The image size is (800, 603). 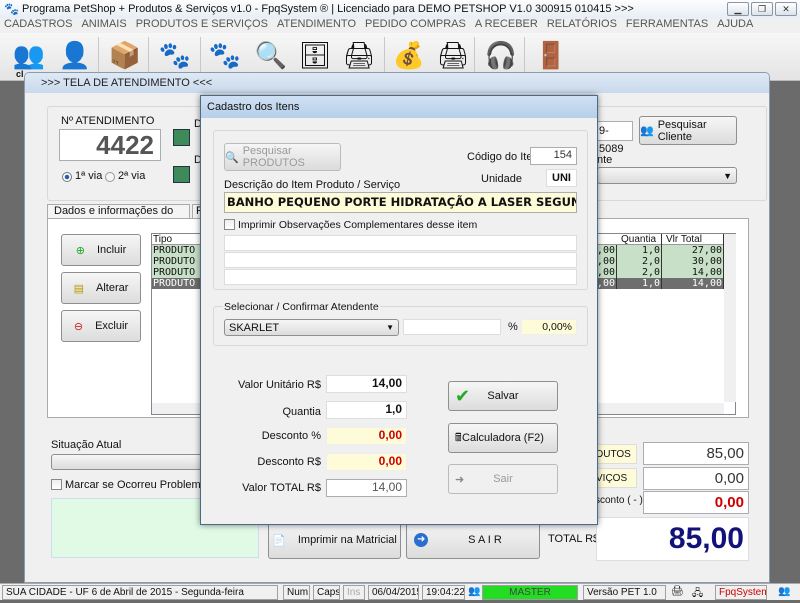 I want to click on search-products-label: Pesquisar PRODUTOS, so click(x=273, y=157).